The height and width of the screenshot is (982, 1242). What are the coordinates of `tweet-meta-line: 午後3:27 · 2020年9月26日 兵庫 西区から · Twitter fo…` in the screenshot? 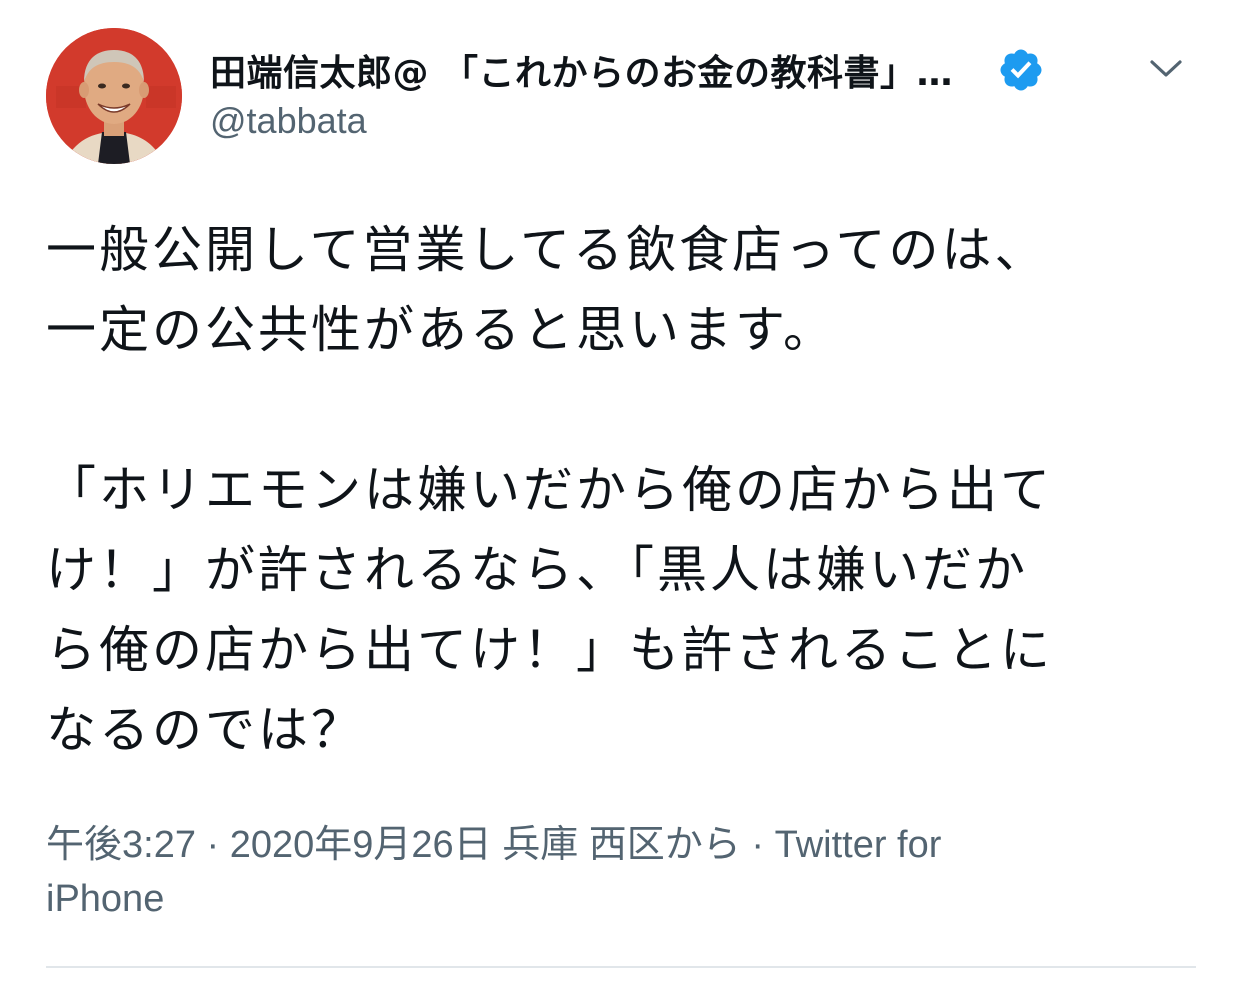 It's located at (621, 845).